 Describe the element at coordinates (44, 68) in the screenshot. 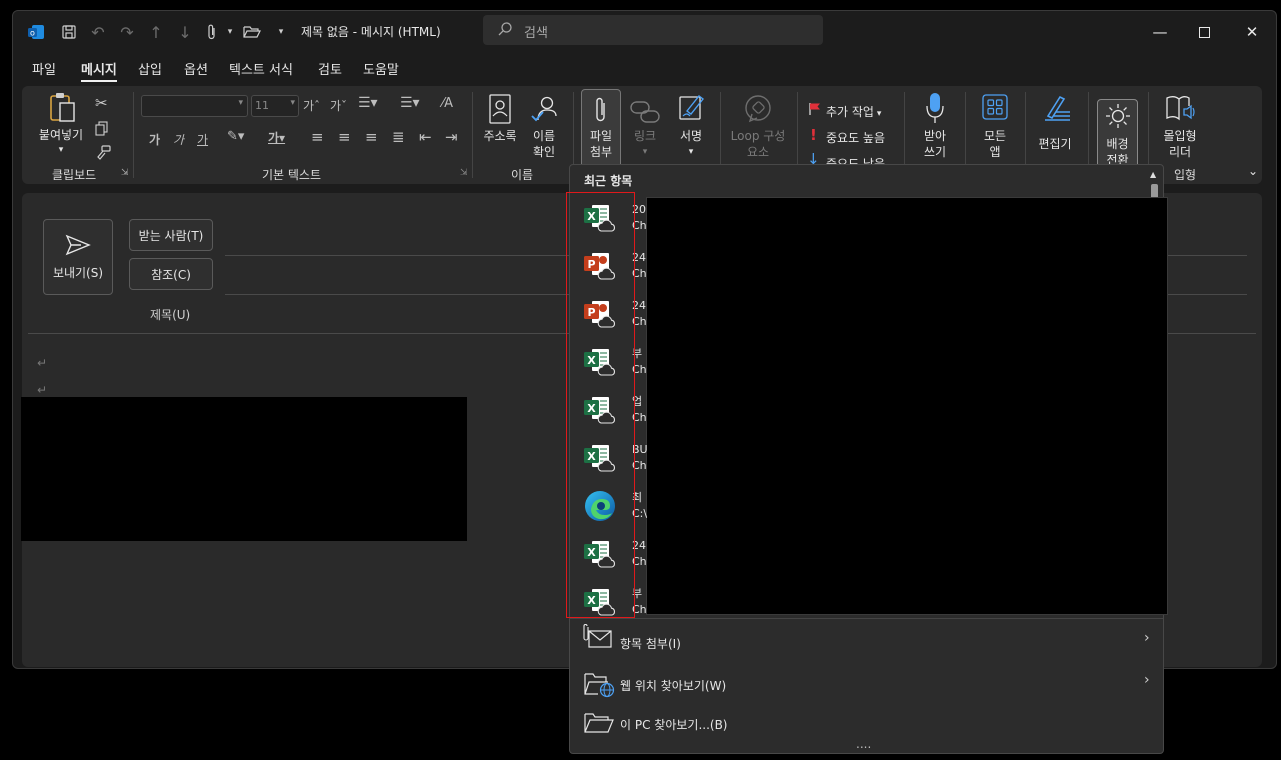

I see `tab-file: 파일` at that location.